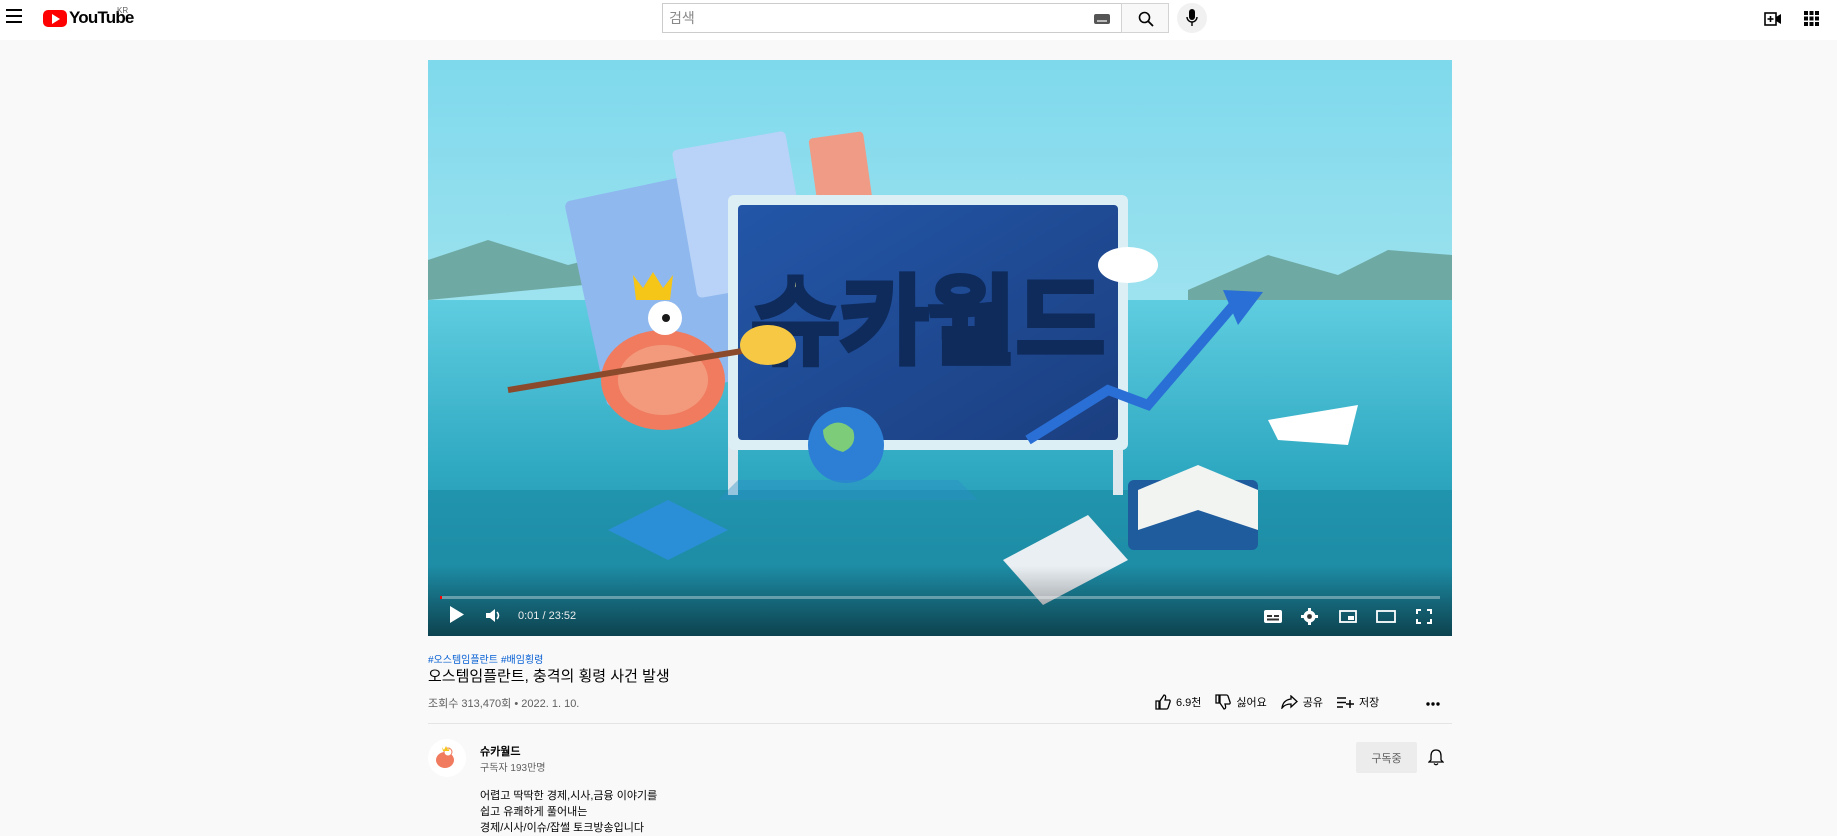  What do you see at coordinates (1369, 703) in the screenshot?
I see `save-label: 저장` at bounding box center [1369, 703].